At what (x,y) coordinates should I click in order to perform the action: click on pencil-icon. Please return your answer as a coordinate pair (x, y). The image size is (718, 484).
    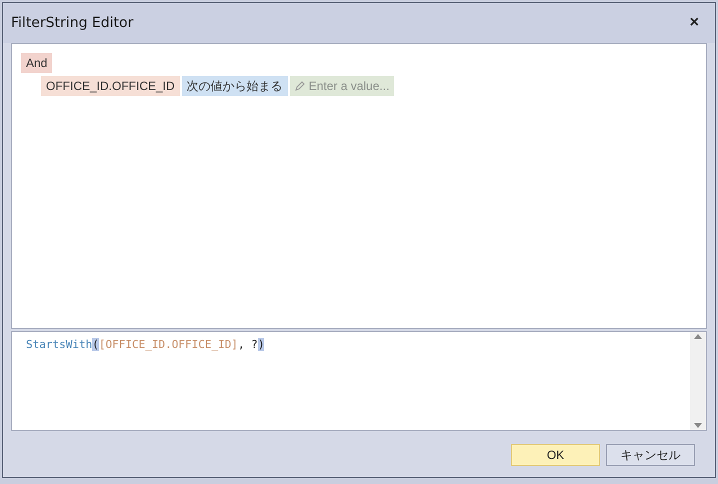
    Looking at the image, I should click on (299, 86).